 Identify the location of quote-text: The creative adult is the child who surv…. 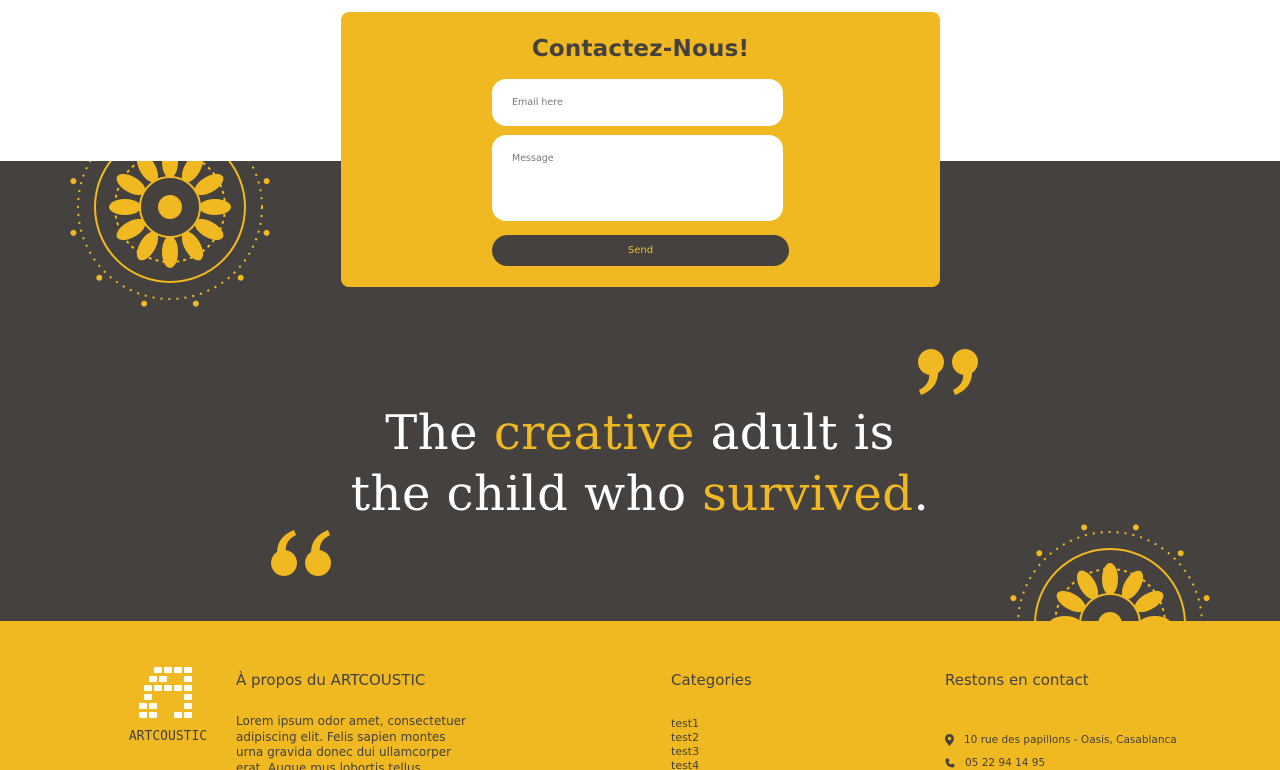
(640, 464).